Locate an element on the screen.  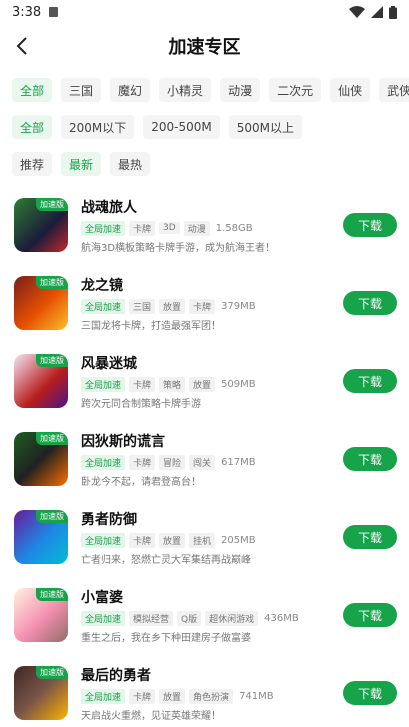
game-info: 因狄斯的谎言 全局加速 卡牌 冒险 闯关 617MB 卧龙今不起，请君登高台！ is located at coordinates (212, 459).